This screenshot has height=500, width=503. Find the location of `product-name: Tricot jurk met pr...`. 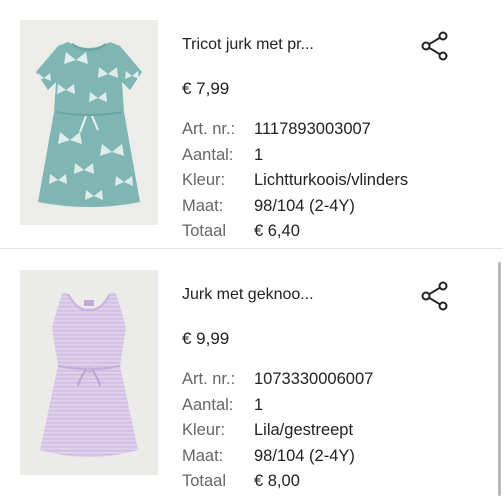

product-name: Tricot jurk met pr... is located at coordinates (248, 45).